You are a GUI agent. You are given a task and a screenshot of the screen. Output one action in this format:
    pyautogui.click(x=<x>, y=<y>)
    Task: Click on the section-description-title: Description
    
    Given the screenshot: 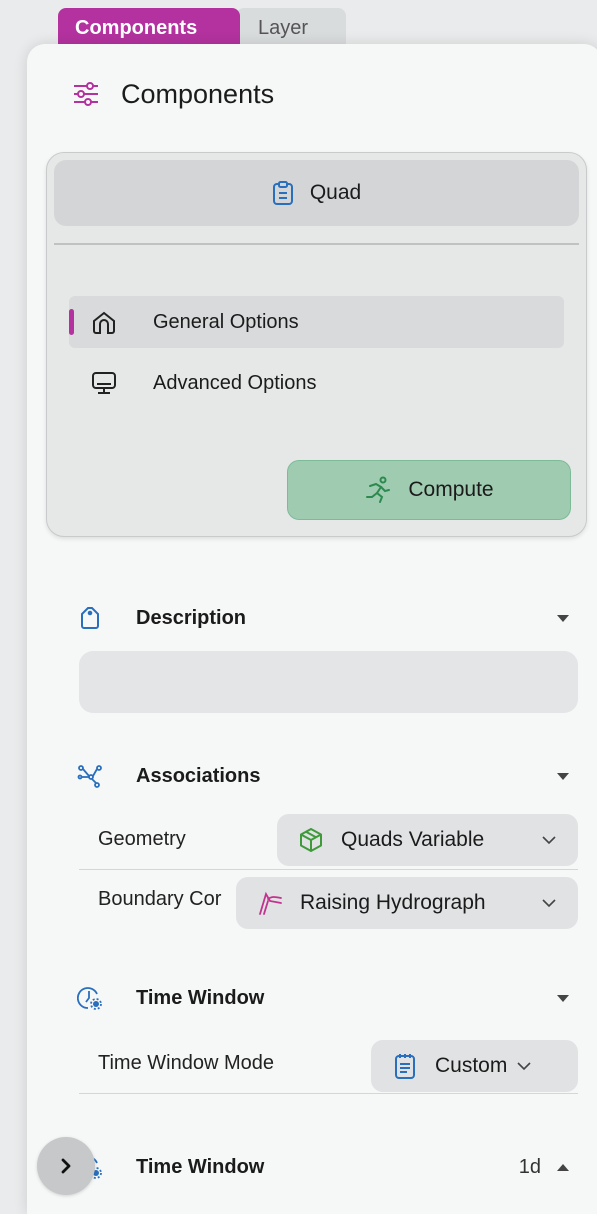 What is the action you would take?
    pyautogui.click(x=191, y=617)
    